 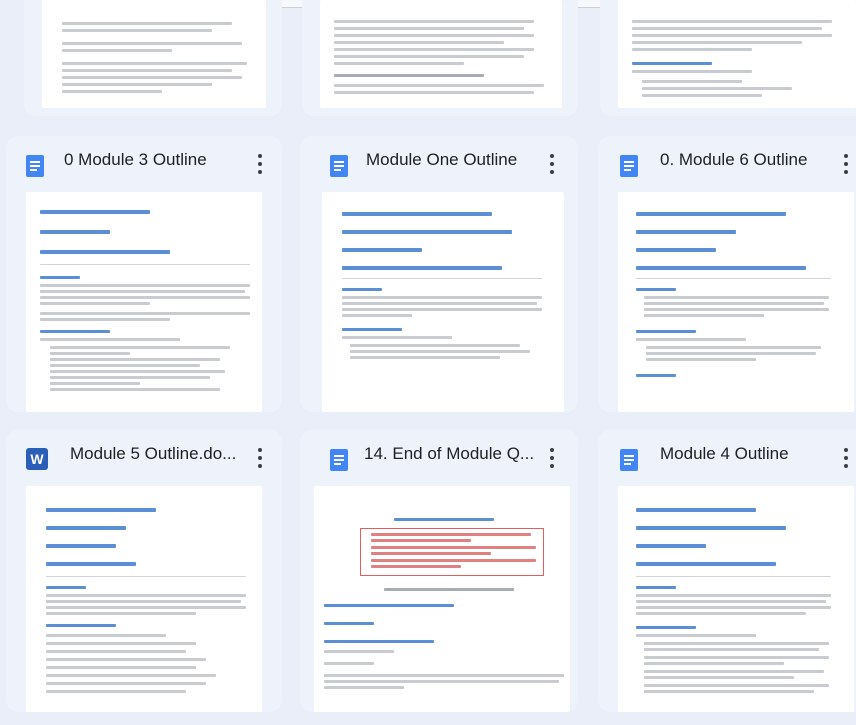 I want to click on card-header: Module 4 Outline, so click(x=727, y=456).